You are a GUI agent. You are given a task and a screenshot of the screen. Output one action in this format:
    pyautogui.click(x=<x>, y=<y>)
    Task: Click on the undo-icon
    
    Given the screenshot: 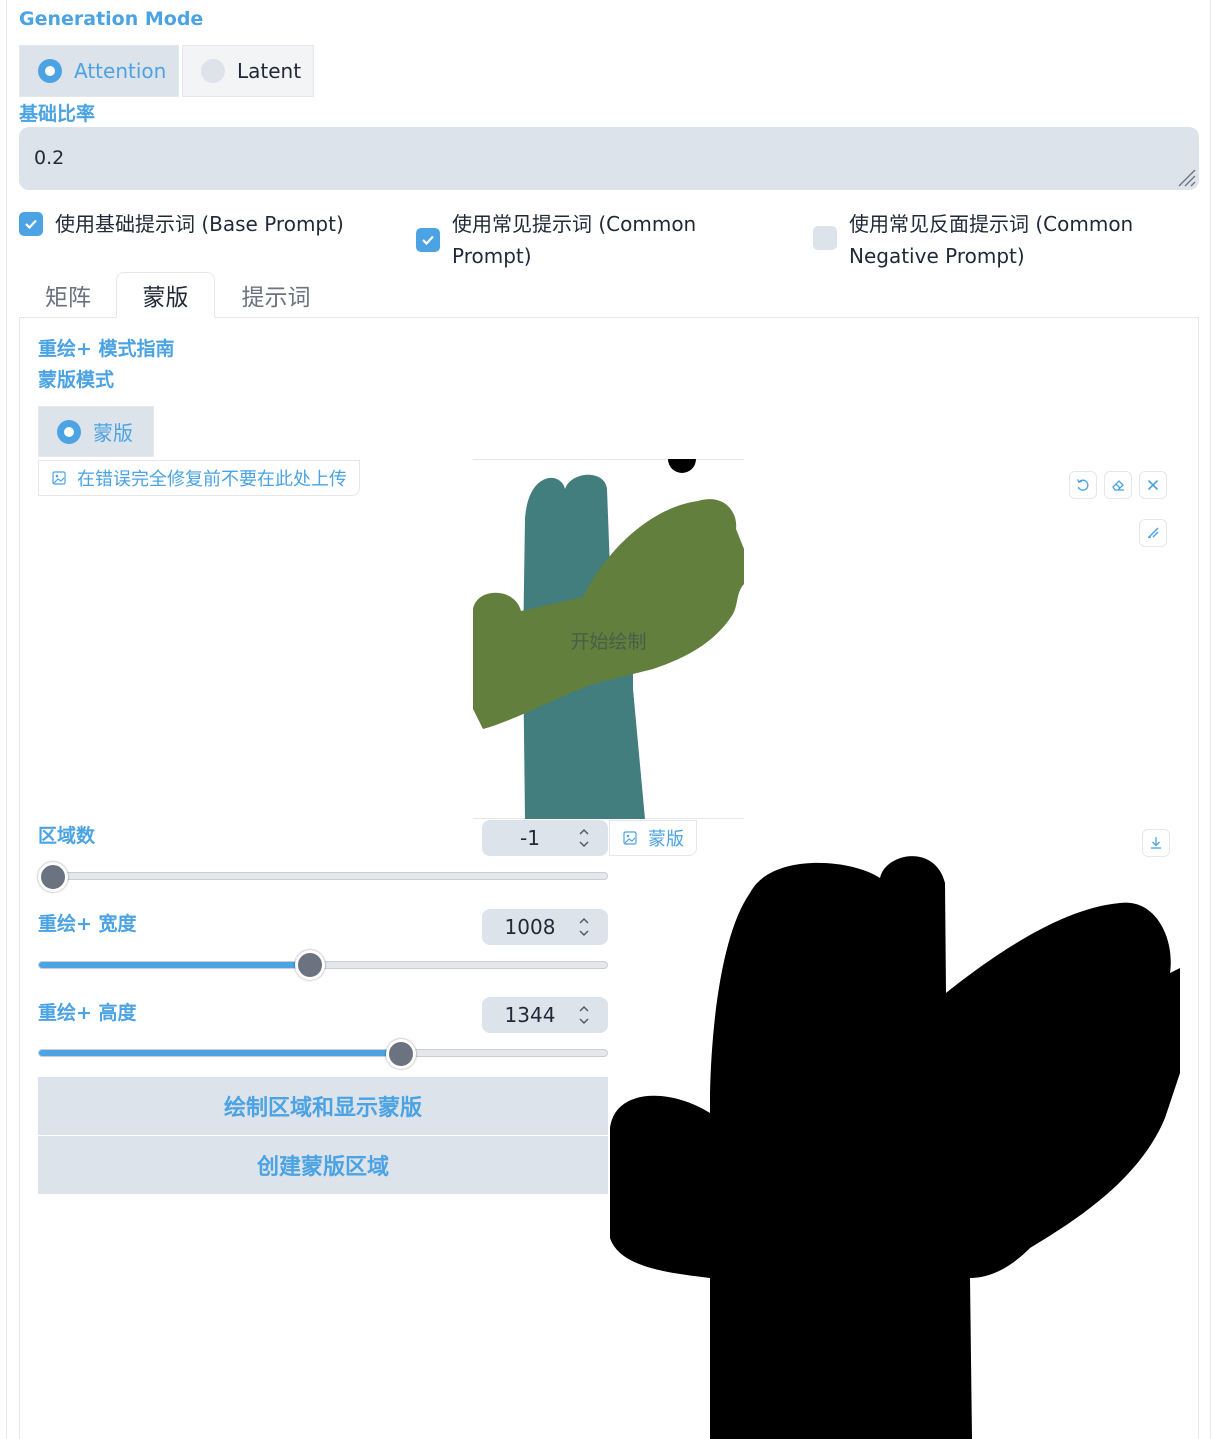 What is the action you would take?
    pyautogui.click(x=1082, y=485)
    